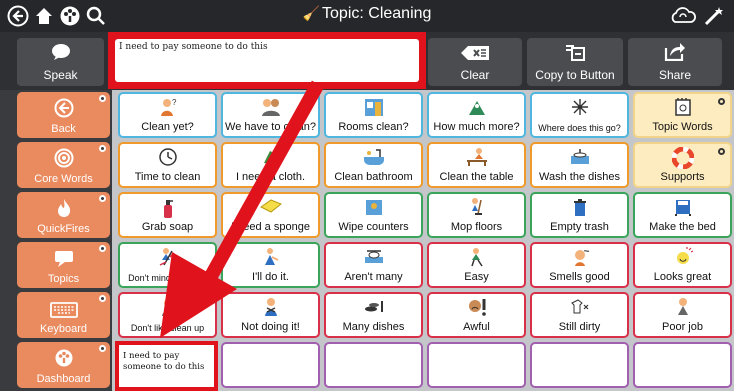 Image resolution: width=734 pixels, height=391 pixels. Describe the element at coordinates (683, 16) in the screenshot. I see `sync-icon` at that location.